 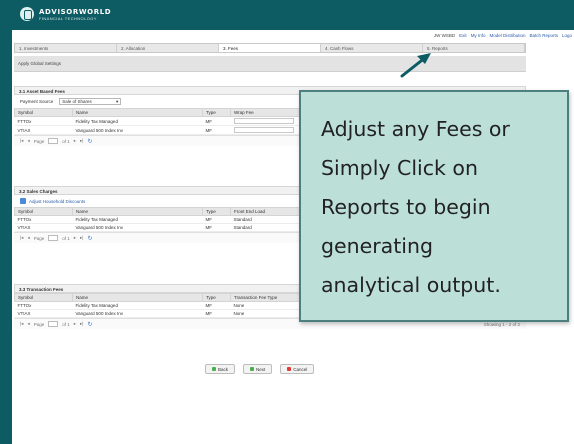 What do you see at coordinates (39, 63) in the screenshot?
I see `apply-global-settings-link: Apply Global Settings` at bounding box center [39, 63].